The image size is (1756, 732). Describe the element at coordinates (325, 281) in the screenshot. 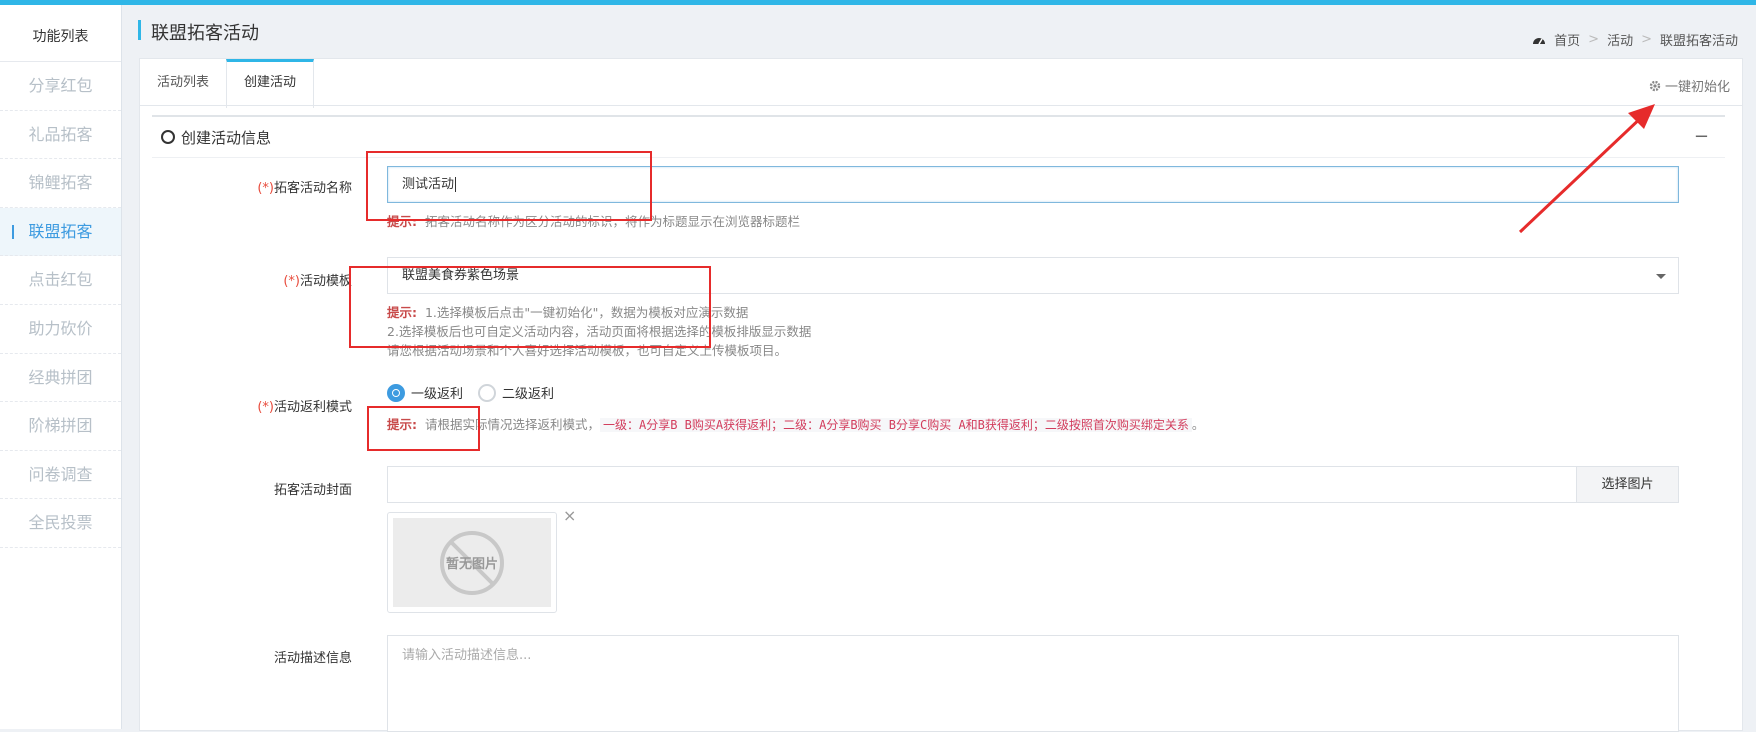

I see `template-label-text: 活动模板` at that location.